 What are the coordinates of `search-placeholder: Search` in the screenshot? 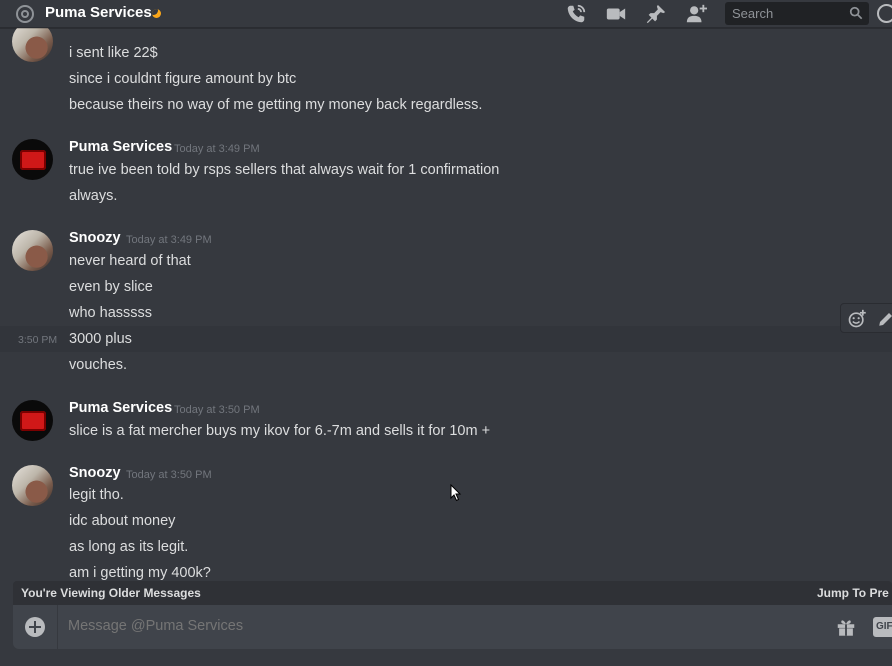 It's located at (753, 13).